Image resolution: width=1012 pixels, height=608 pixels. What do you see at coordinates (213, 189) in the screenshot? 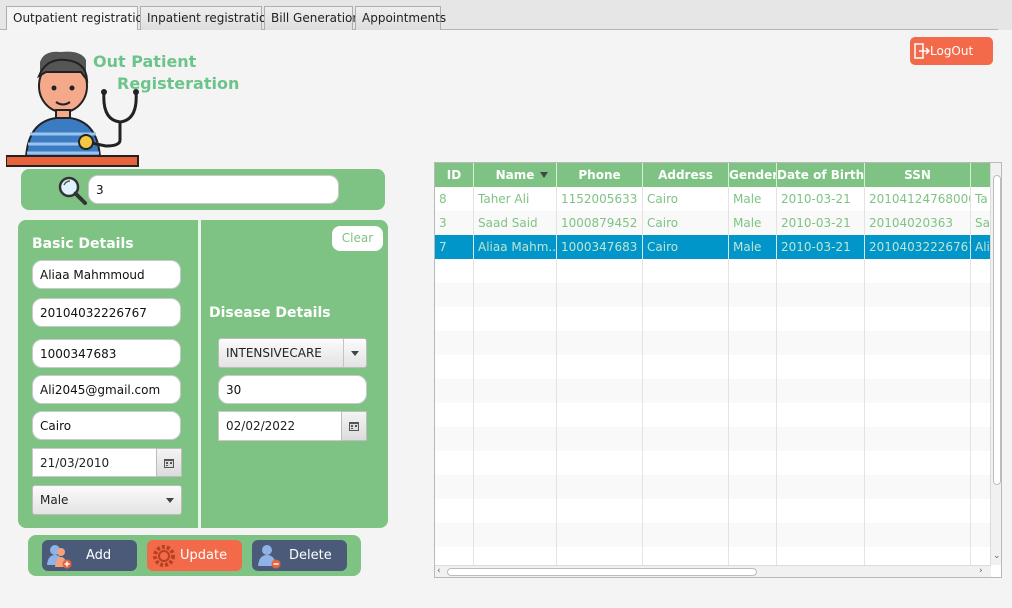
I see `search-input: 3` at bounding box center [213, 189].